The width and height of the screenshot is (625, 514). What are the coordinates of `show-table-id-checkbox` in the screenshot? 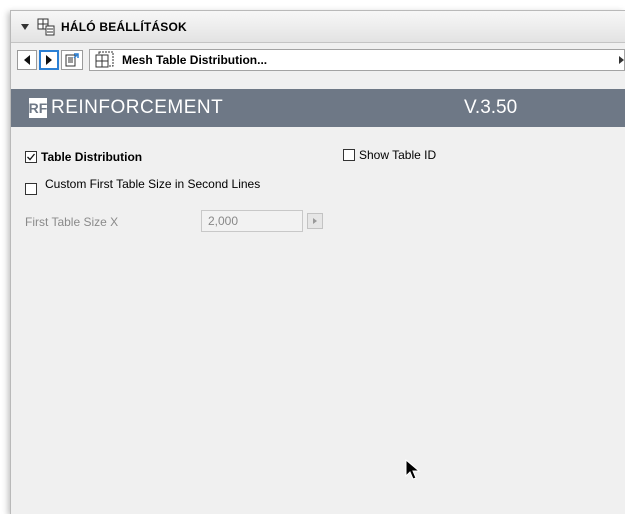 It's located at (349, 155).